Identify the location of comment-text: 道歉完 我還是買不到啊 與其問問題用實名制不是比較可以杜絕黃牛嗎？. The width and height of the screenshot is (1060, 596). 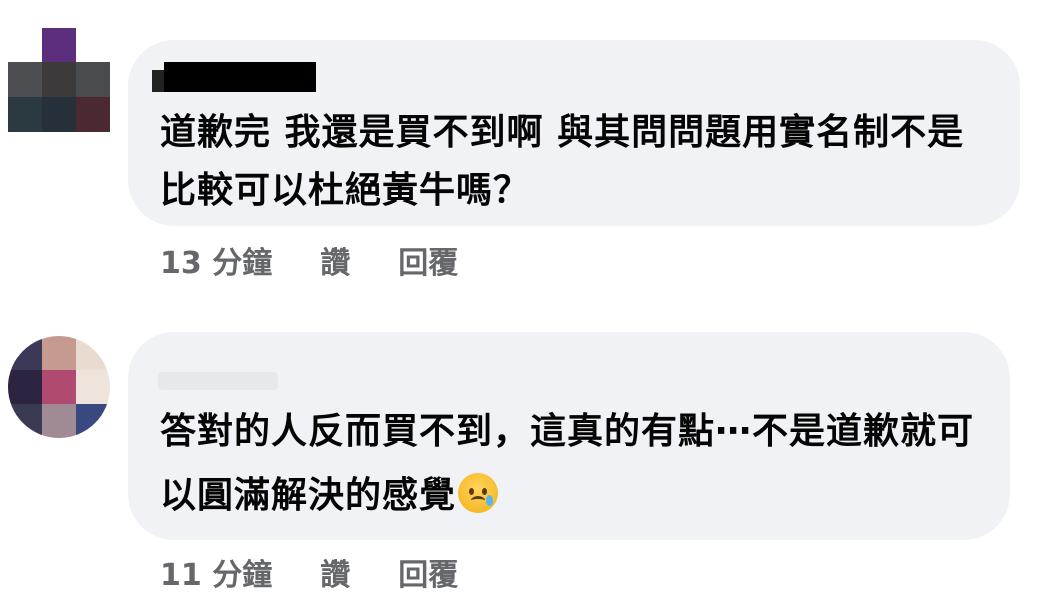
(562, 161).